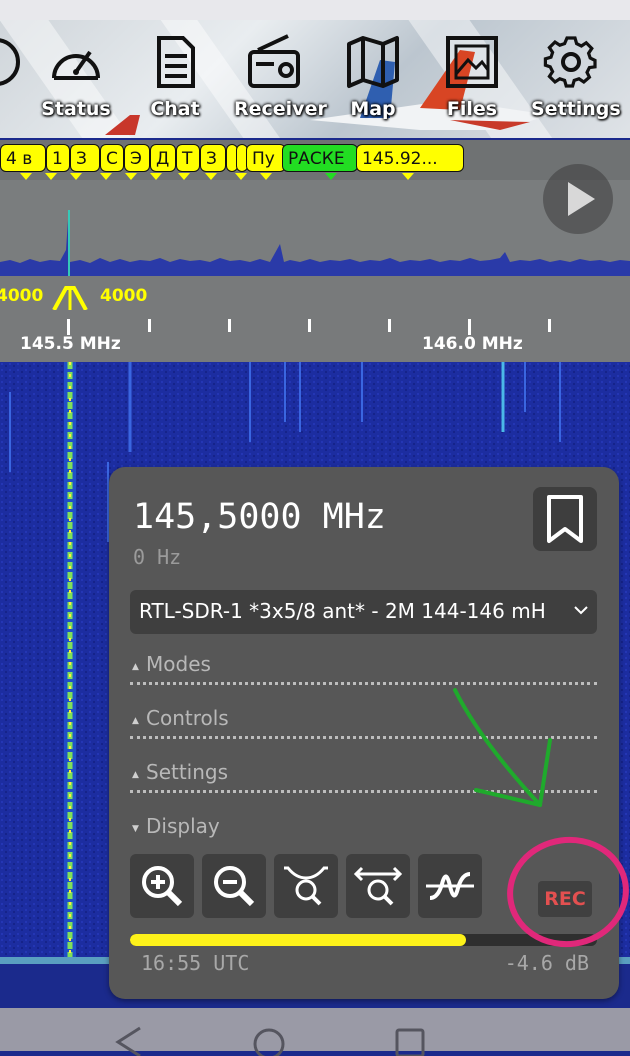 Image resolution: width=630 pixels, height=1056 pixels. What do you see at coordinates (298, 940) in the screenshot?
I see `signal-level-fill` at bounding box center [298, 940].